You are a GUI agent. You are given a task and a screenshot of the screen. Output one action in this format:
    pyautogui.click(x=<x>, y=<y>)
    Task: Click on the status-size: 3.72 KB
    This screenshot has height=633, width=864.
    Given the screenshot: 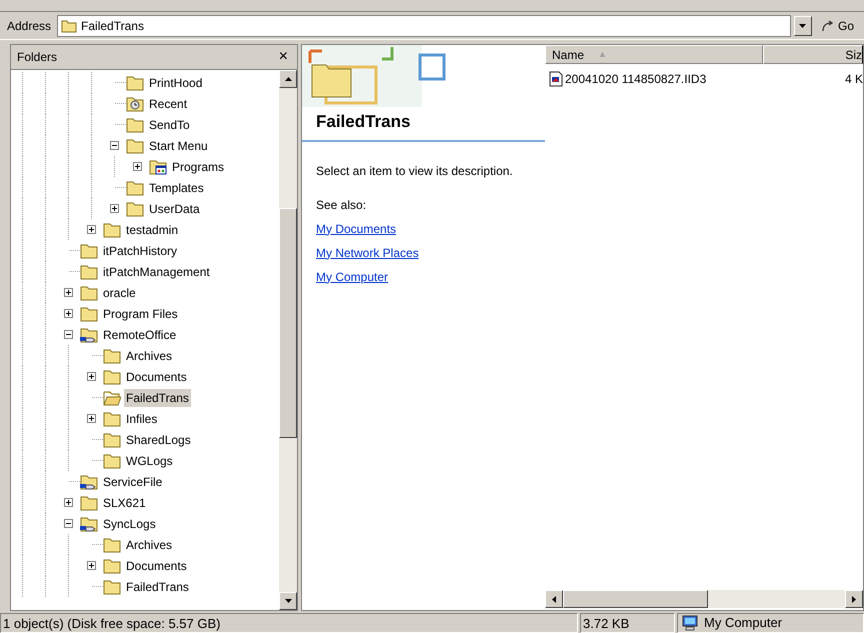 What is the action you would take?
    pyautogui.click(x=627, y=623)
    